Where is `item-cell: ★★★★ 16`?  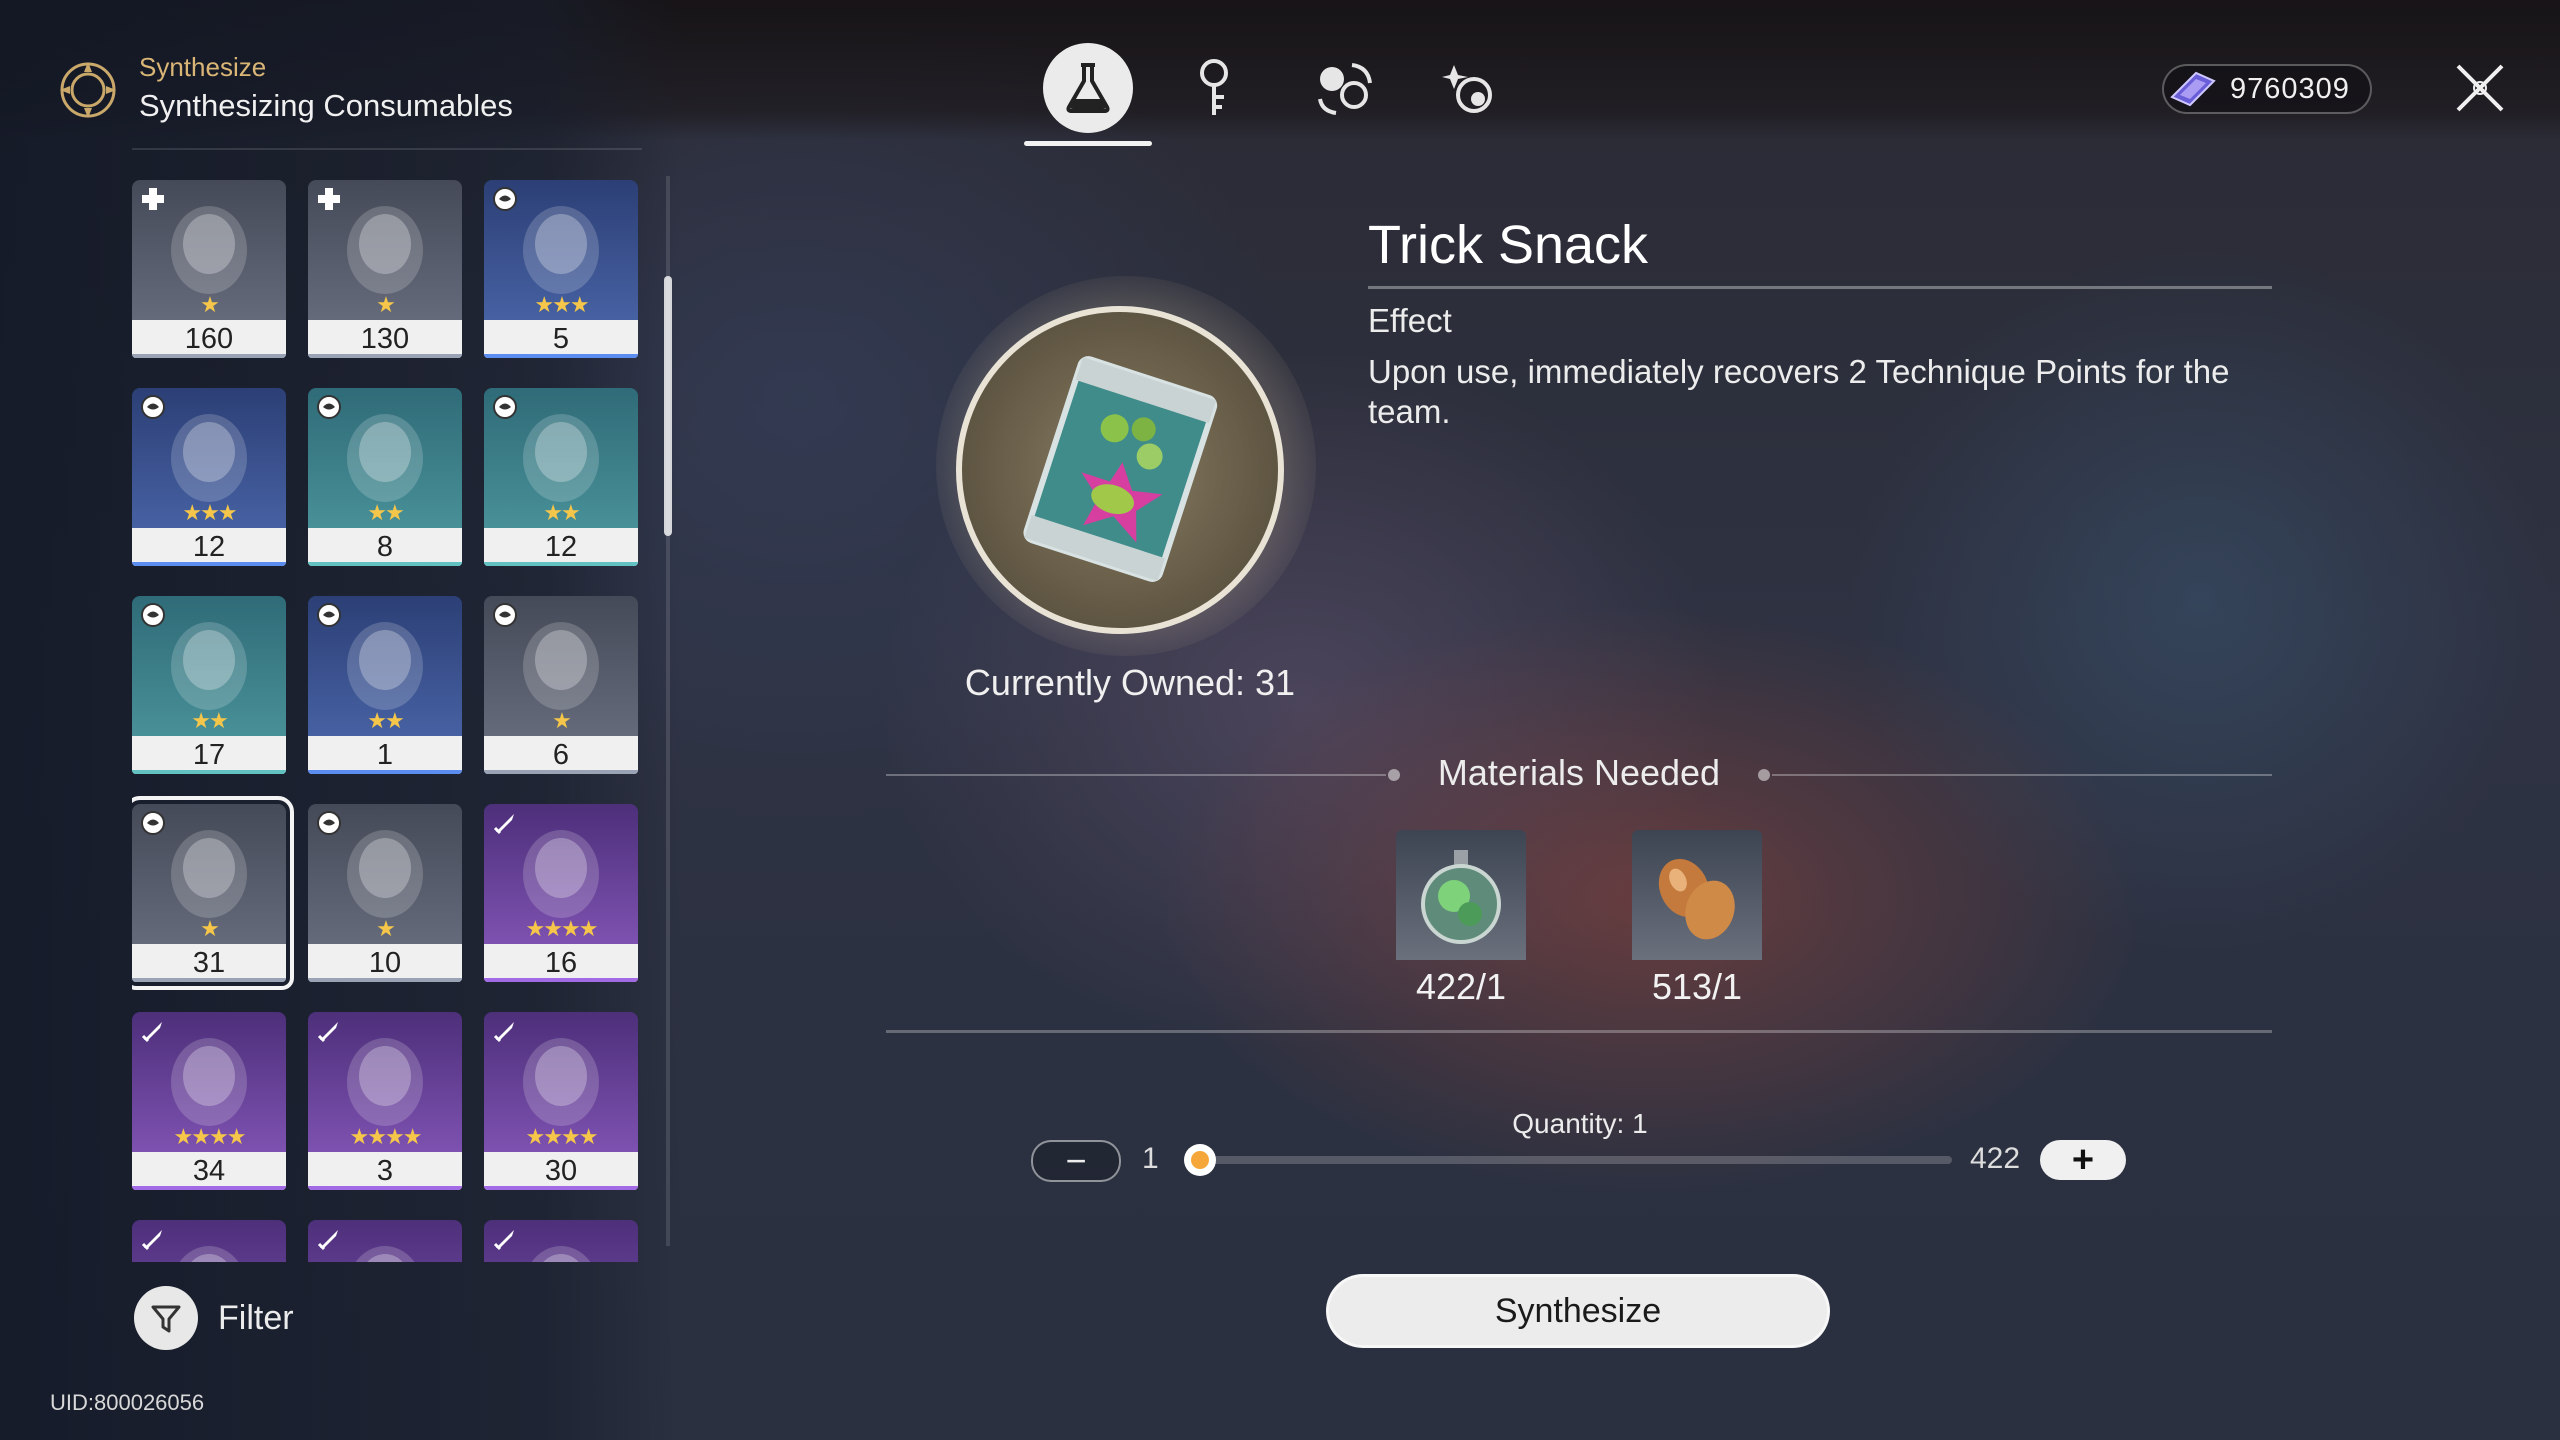 item-cell: ★★★★ 16 is located at coordinates (561, 893).